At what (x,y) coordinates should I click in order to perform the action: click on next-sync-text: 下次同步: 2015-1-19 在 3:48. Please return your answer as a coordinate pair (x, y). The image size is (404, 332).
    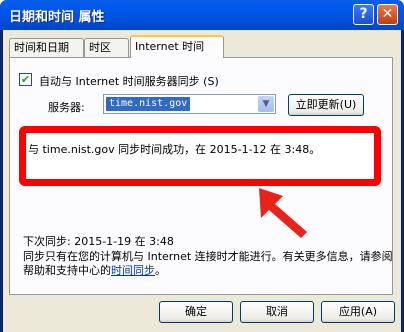
    Looking at the image, I should click on (98, 241).